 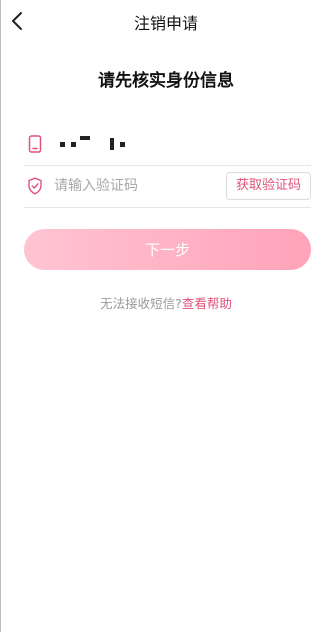 I want to click on shield-icon, so click(x=35, y=186).